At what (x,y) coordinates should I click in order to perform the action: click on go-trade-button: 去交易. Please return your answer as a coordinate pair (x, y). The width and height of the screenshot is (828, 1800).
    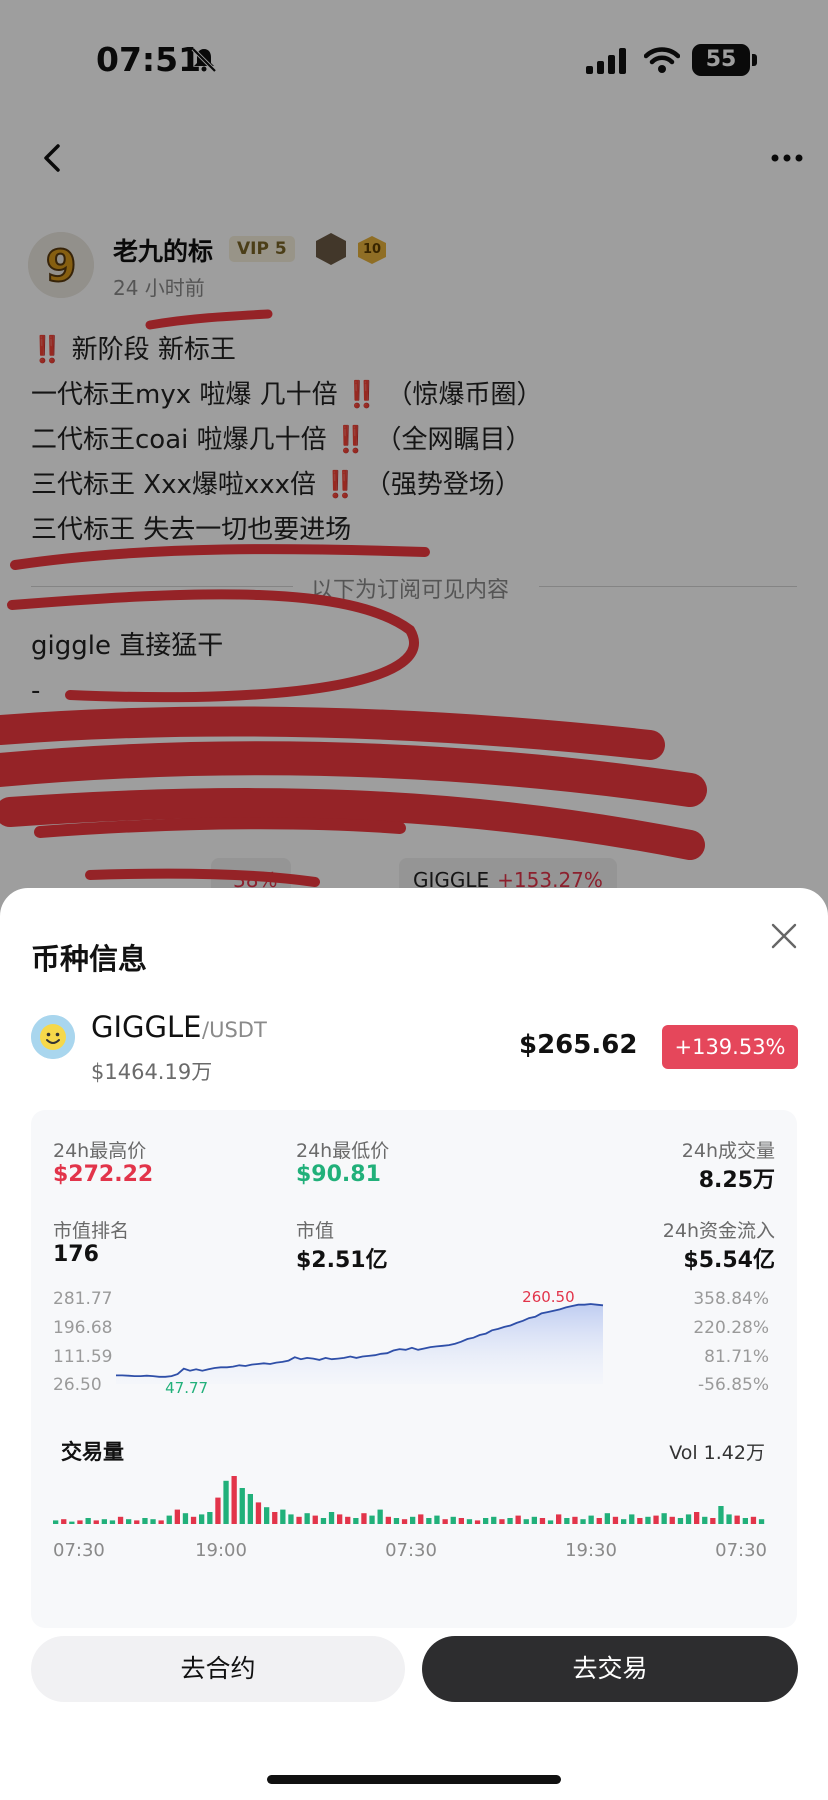
    Looking at the image, I should click on (610, 1669).